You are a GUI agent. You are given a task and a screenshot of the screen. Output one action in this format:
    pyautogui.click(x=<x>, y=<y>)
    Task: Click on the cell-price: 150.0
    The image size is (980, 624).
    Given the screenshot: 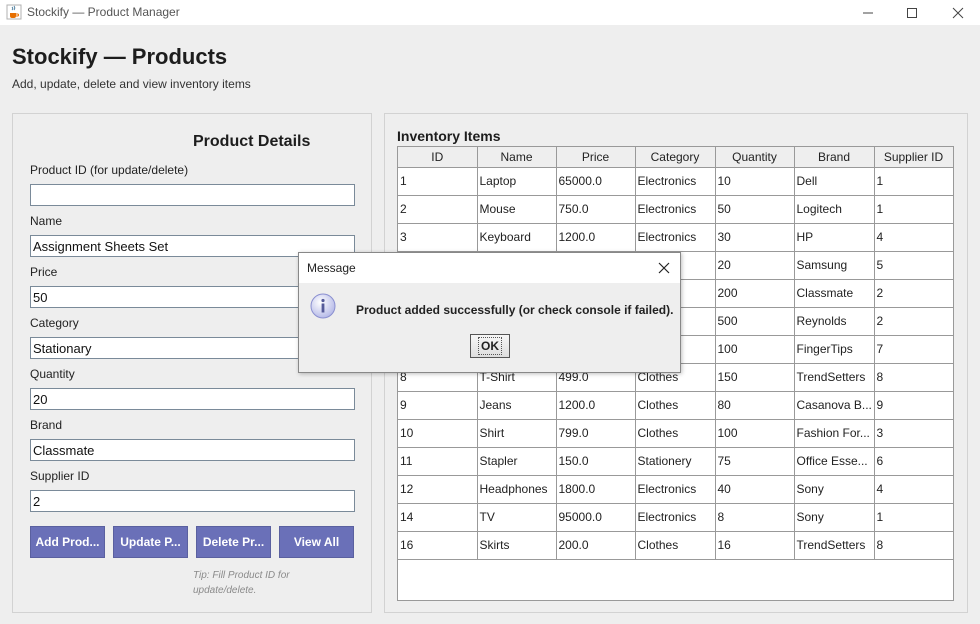 What is the action you would take?
    pyautogui.click(x=596, y=461)
    